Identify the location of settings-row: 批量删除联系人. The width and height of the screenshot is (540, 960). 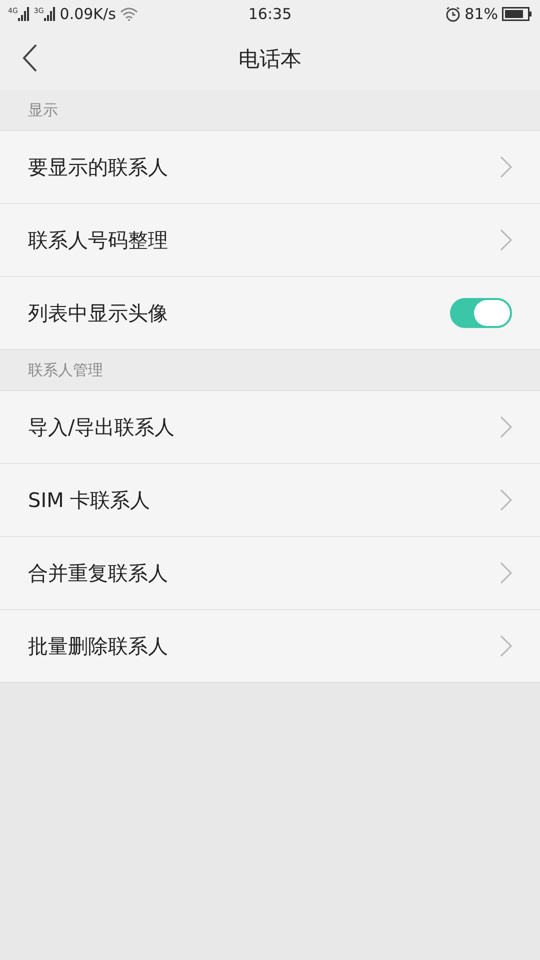
(270, 646).